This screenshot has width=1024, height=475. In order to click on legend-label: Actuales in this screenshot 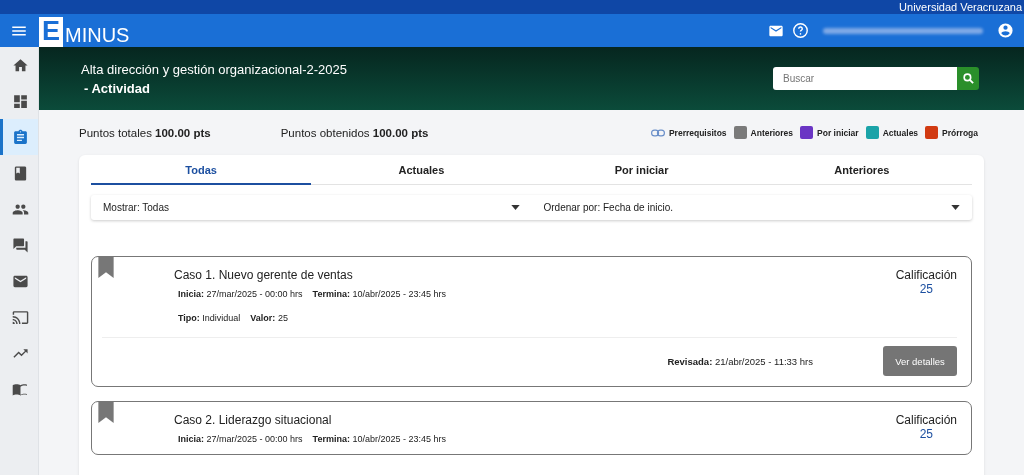, I will do `click(900, 132)`.